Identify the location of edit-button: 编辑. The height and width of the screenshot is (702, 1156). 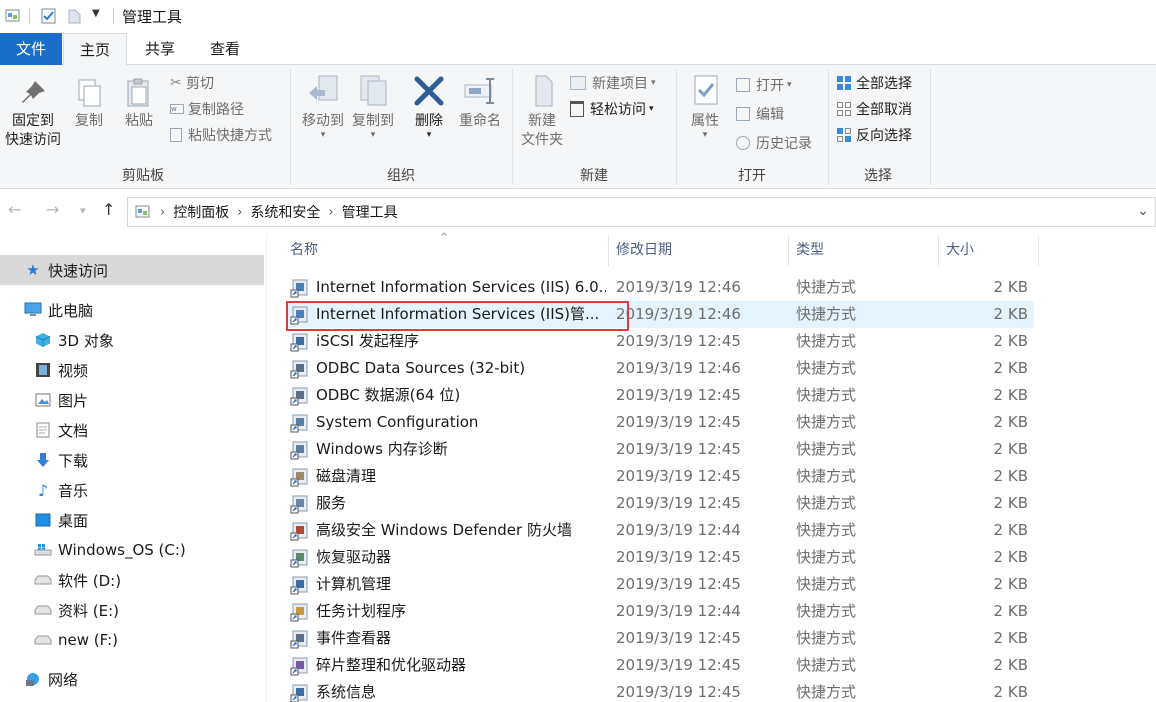
(760, 114).